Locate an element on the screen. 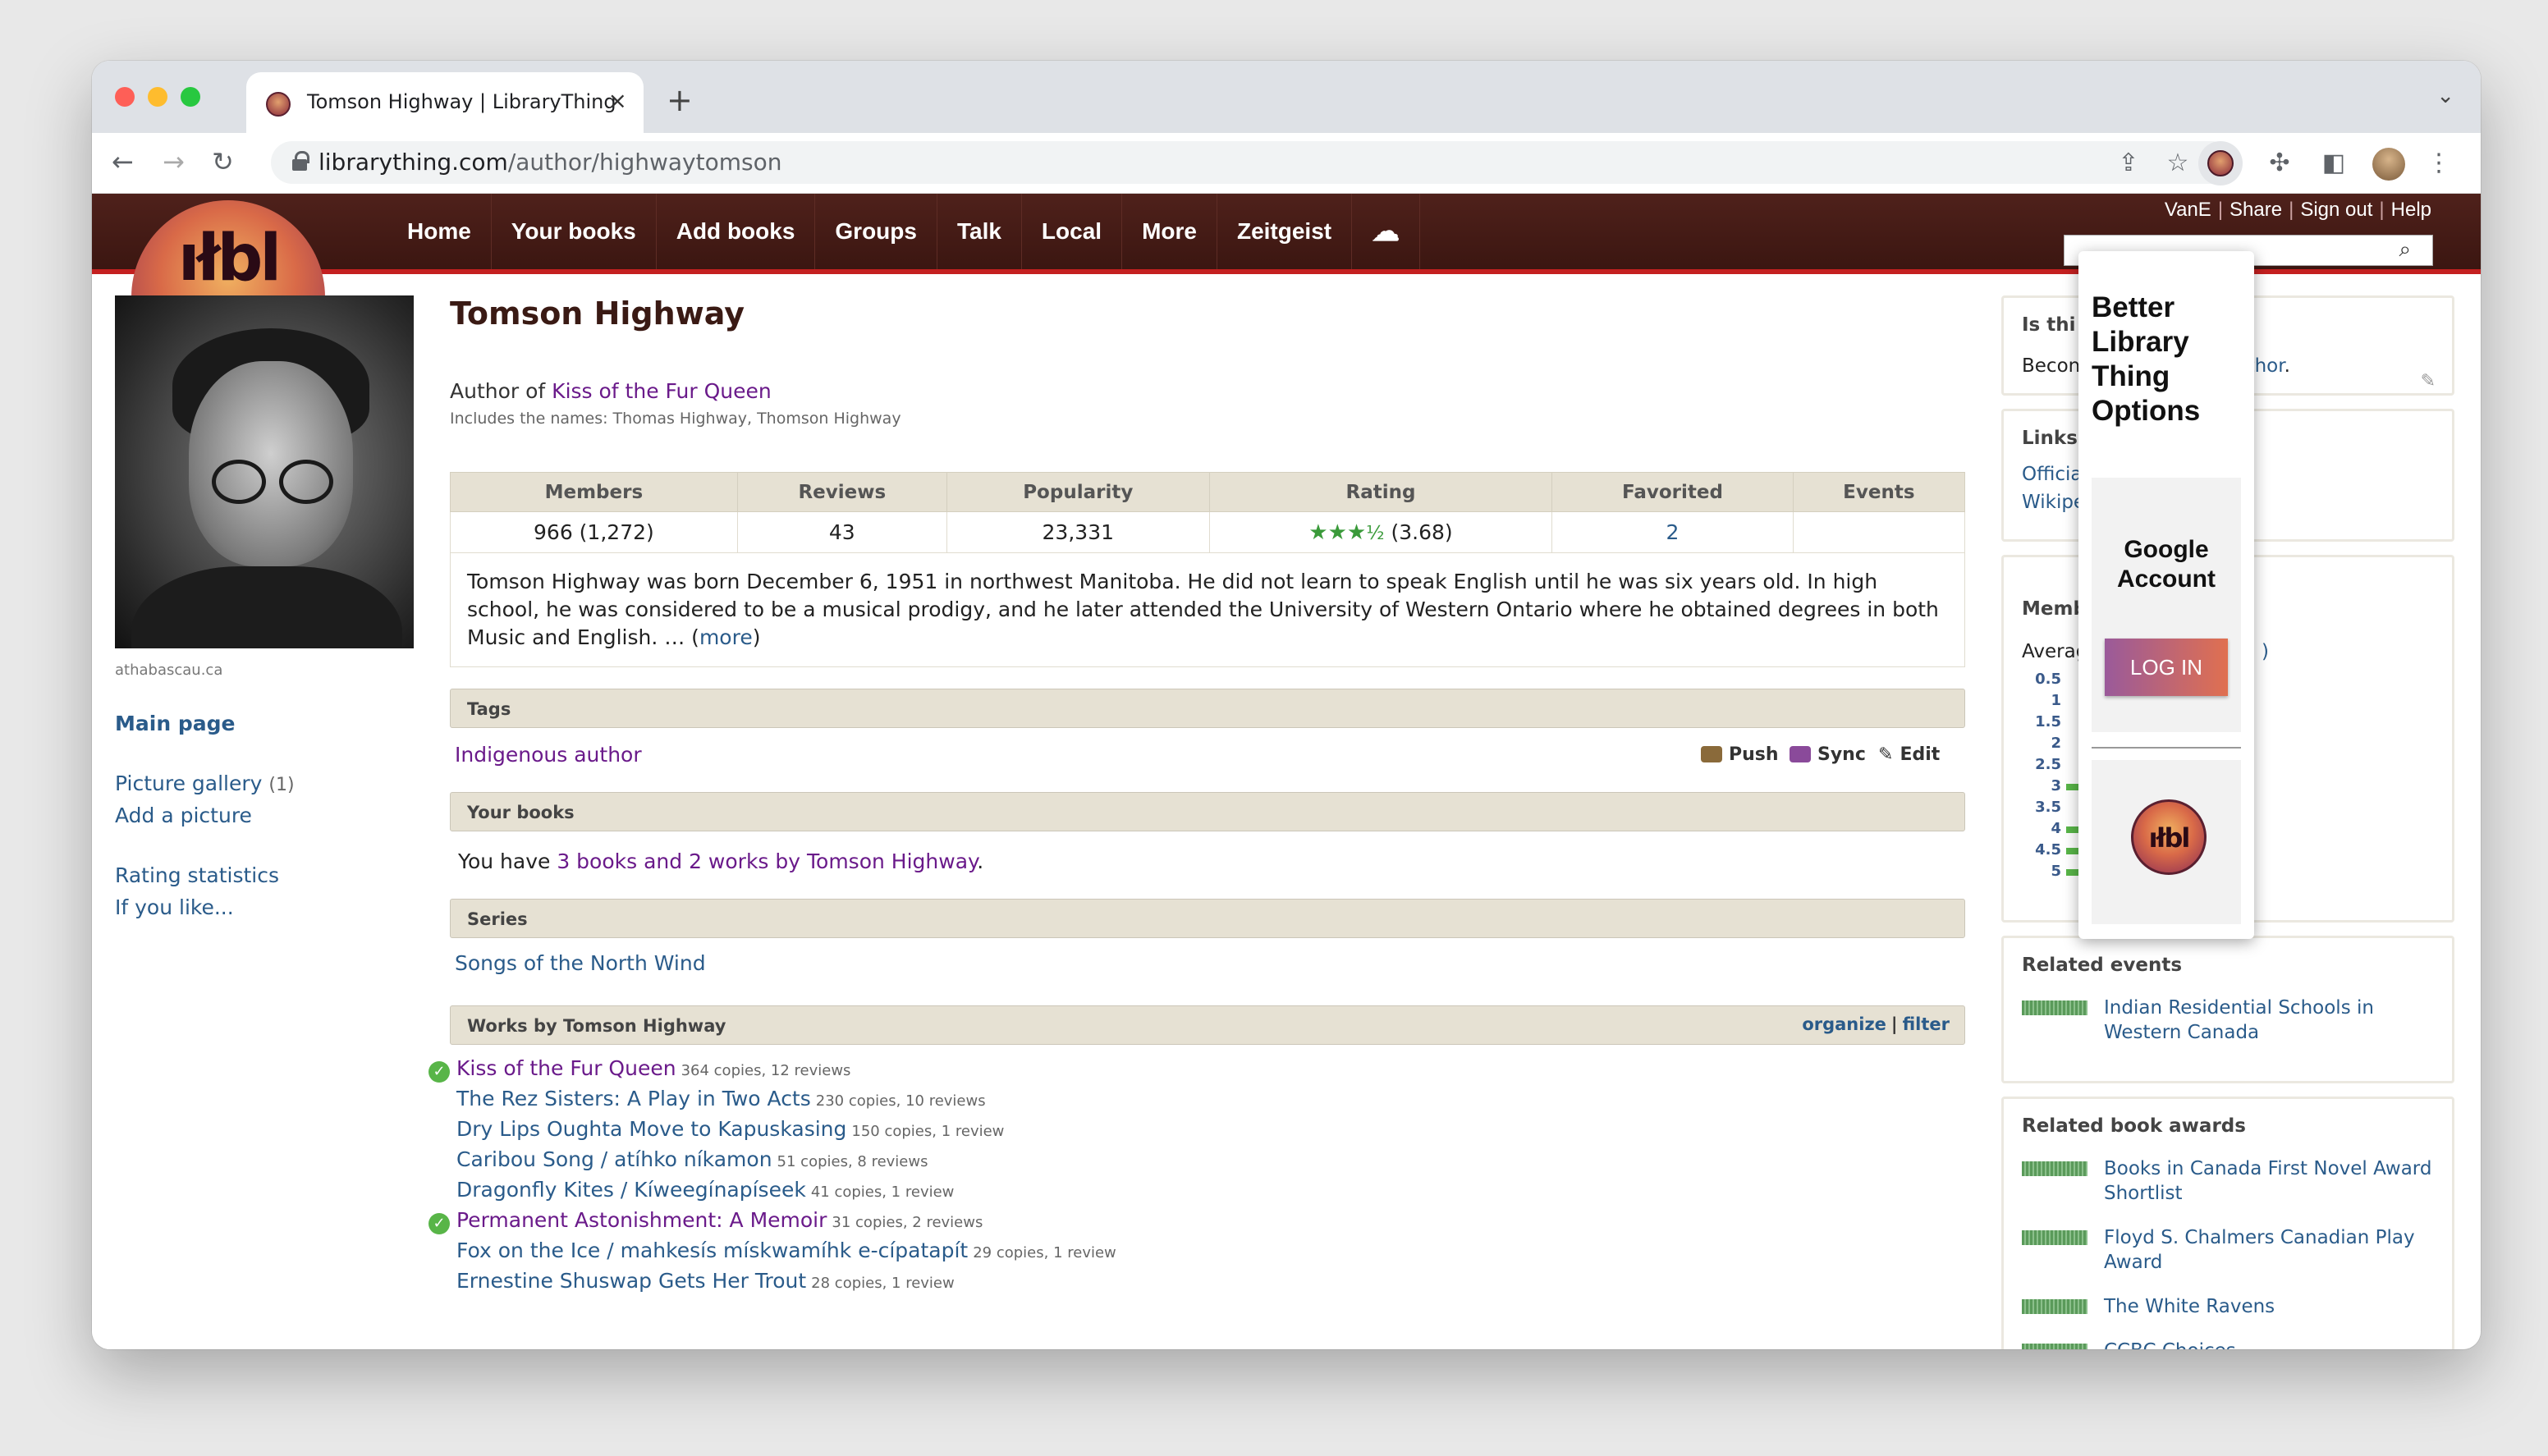 The image size is (2548, 1456). new-tab-button: + is located at coordinates (680, 100).